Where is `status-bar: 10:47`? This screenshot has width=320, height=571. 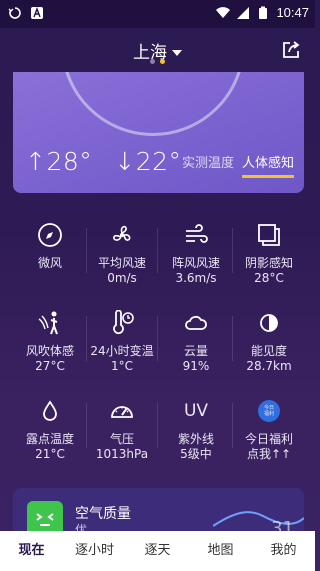
status-bar: 10:47 is located at coordinates (157, 14).